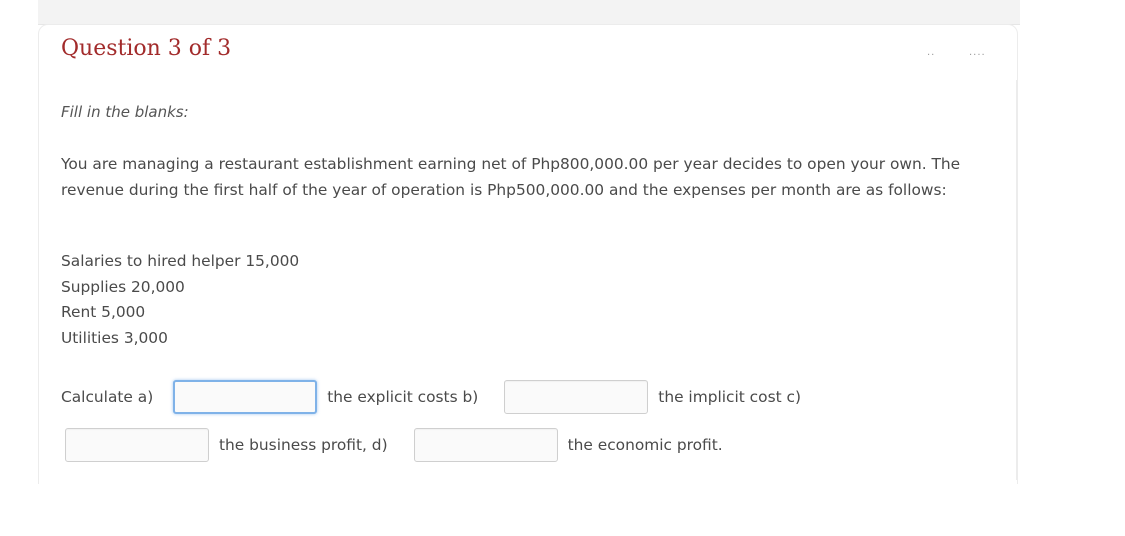 This screenshot has height=536, width=1125. Describe the element at coordinates (107, 397) in the screenshot. I see `calculate-label: Calculate a)` at that location.